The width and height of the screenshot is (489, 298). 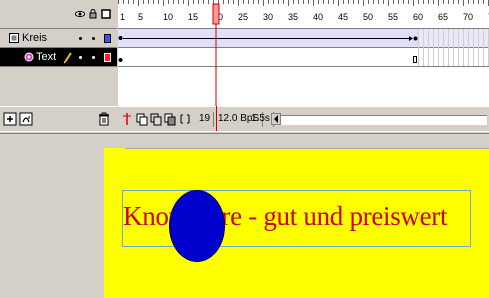 I want to click on stage-edge-line, so click(x=307, y=148).